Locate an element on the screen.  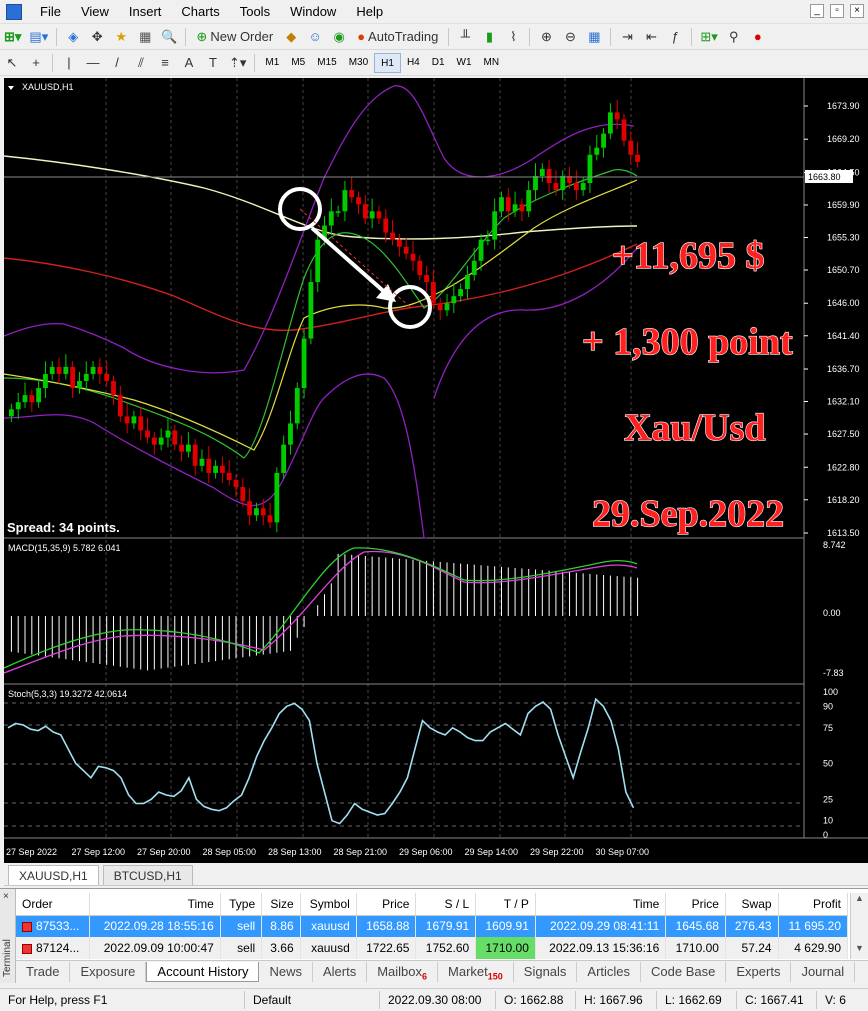
search-icon: ⚲ is located at coordinates (734, 37).